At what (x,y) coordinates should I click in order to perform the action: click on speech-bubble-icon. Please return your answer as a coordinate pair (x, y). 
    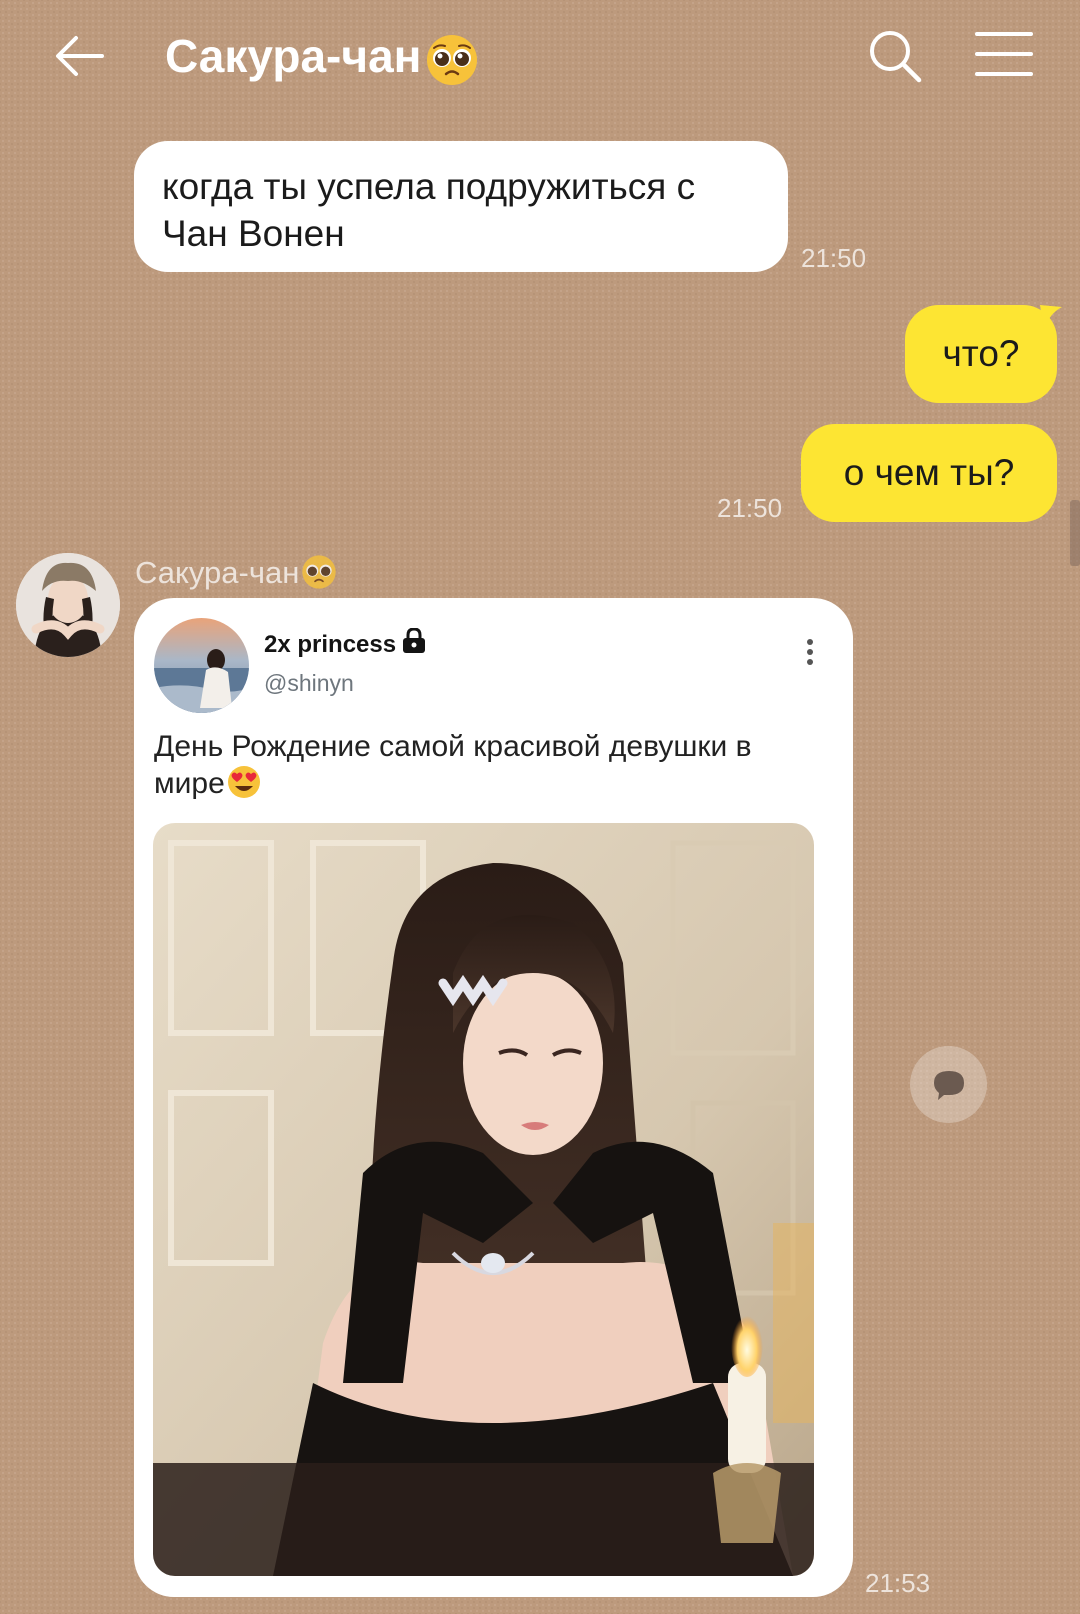
    Looking at the image, I should click on (948, 1085).